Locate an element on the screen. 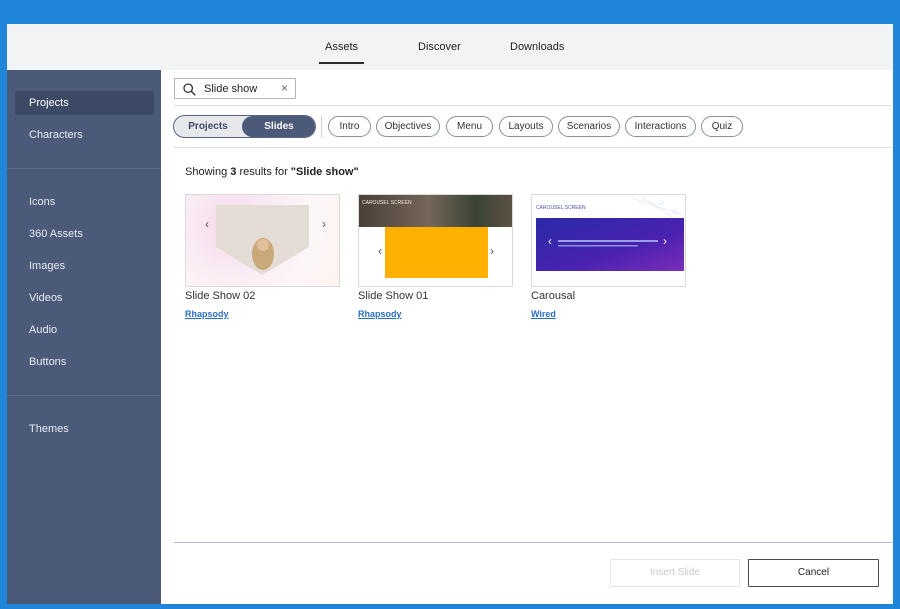 The width and height of the screenshot is (900, 609). tab-downloads: Downloads is located at coordinates (537, 47).